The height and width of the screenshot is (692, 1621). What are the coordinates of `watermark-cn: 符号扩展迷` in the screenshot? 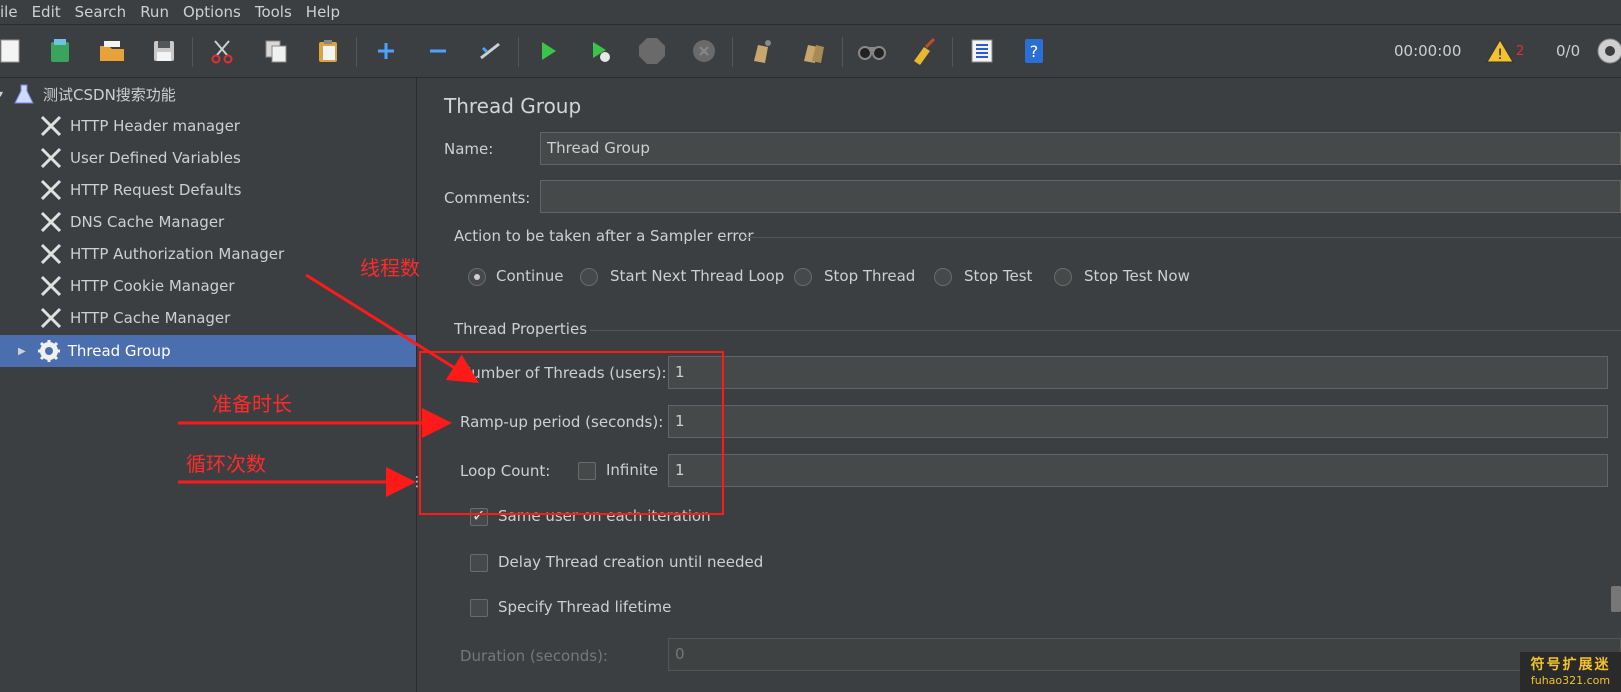 It's located at (1570, 665).